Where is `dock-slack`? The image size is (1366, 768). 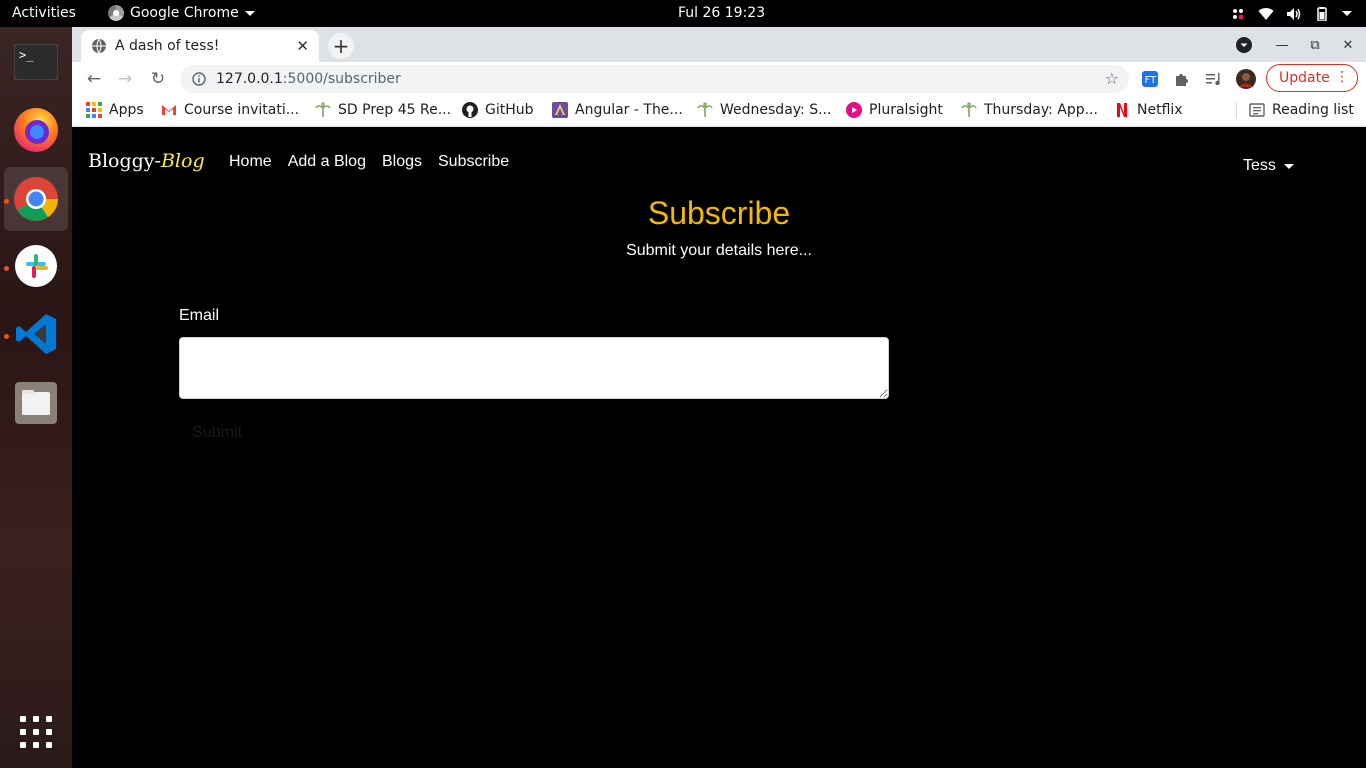
dock-slack is located at coordinates (36, 266).